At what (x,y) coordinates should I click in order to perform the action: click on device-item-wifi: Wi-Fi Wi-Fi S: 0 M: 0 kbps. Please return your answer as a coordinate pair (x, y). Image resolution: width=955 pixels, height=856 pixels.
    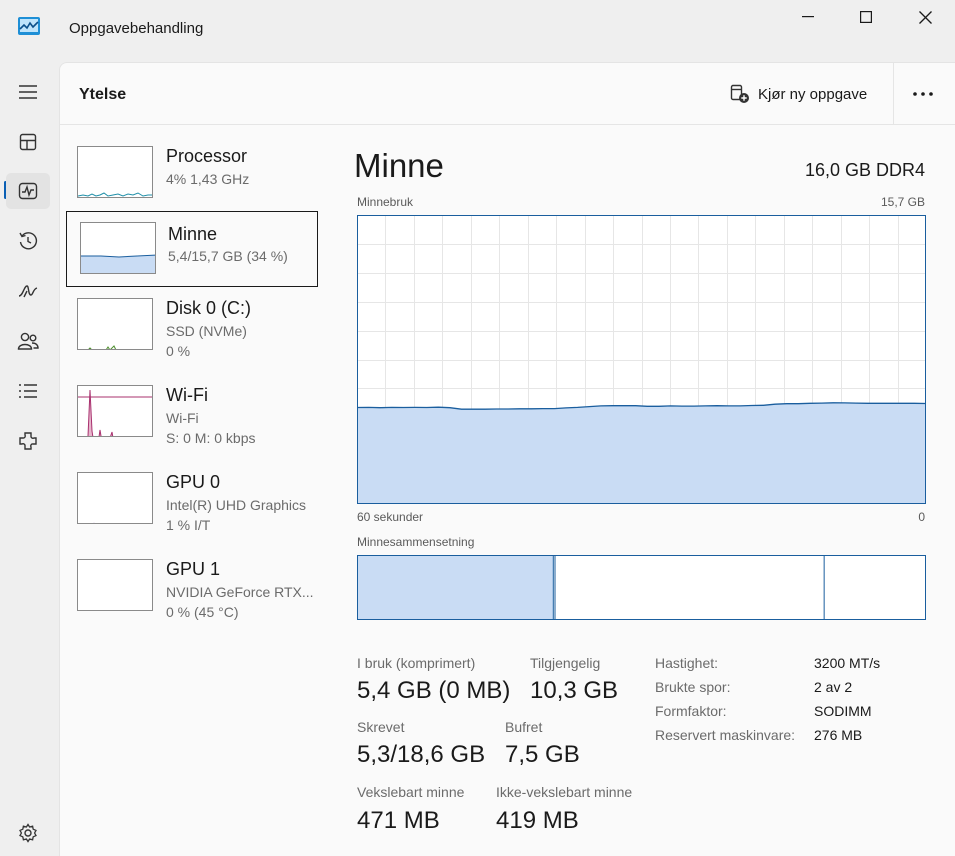
    Looking at the image, I should click on (192, 412).